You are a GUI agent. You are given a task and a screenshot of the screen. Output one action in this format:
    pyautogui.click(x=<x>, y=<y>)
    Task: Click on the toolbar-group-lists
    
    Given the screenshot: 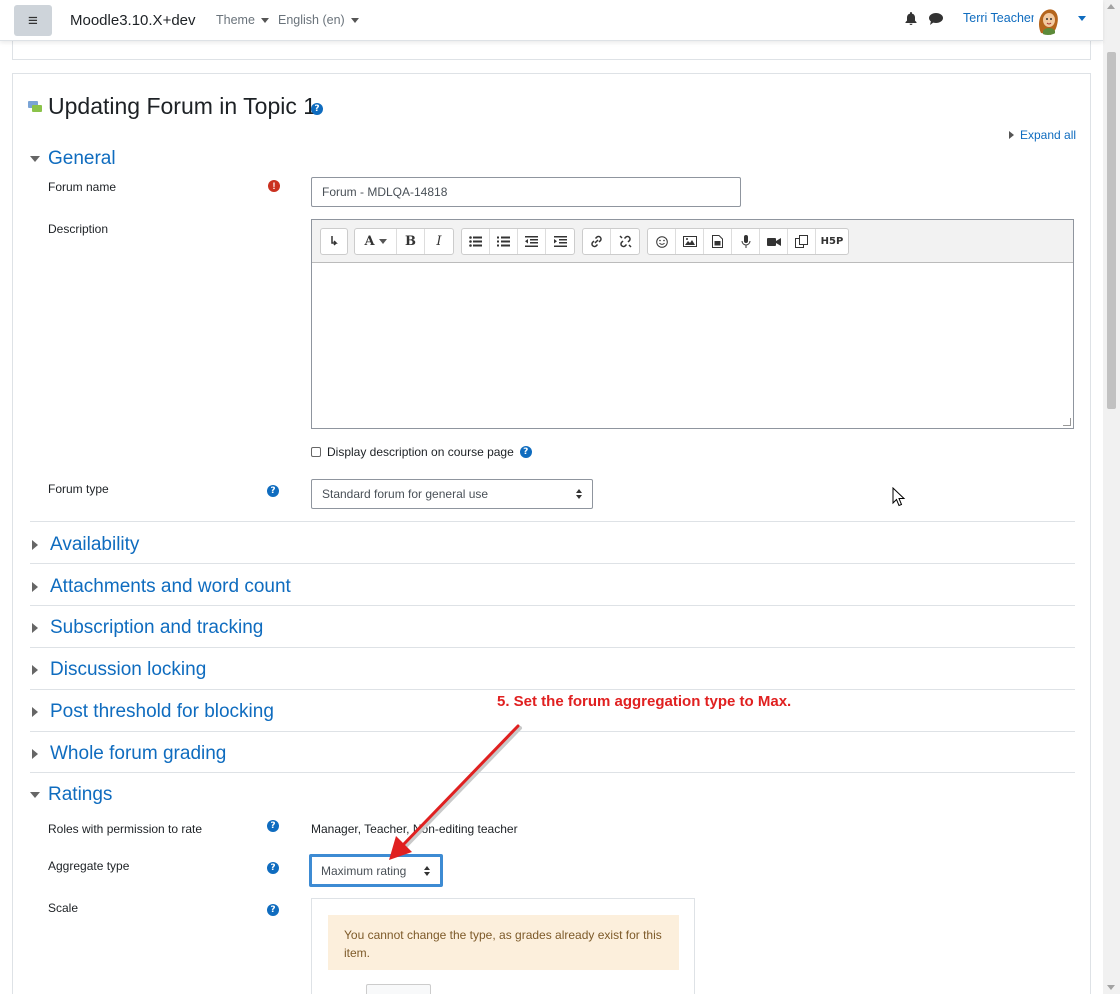 What is the action you would take?
    pyautogui.click(x=518, y=241)
    